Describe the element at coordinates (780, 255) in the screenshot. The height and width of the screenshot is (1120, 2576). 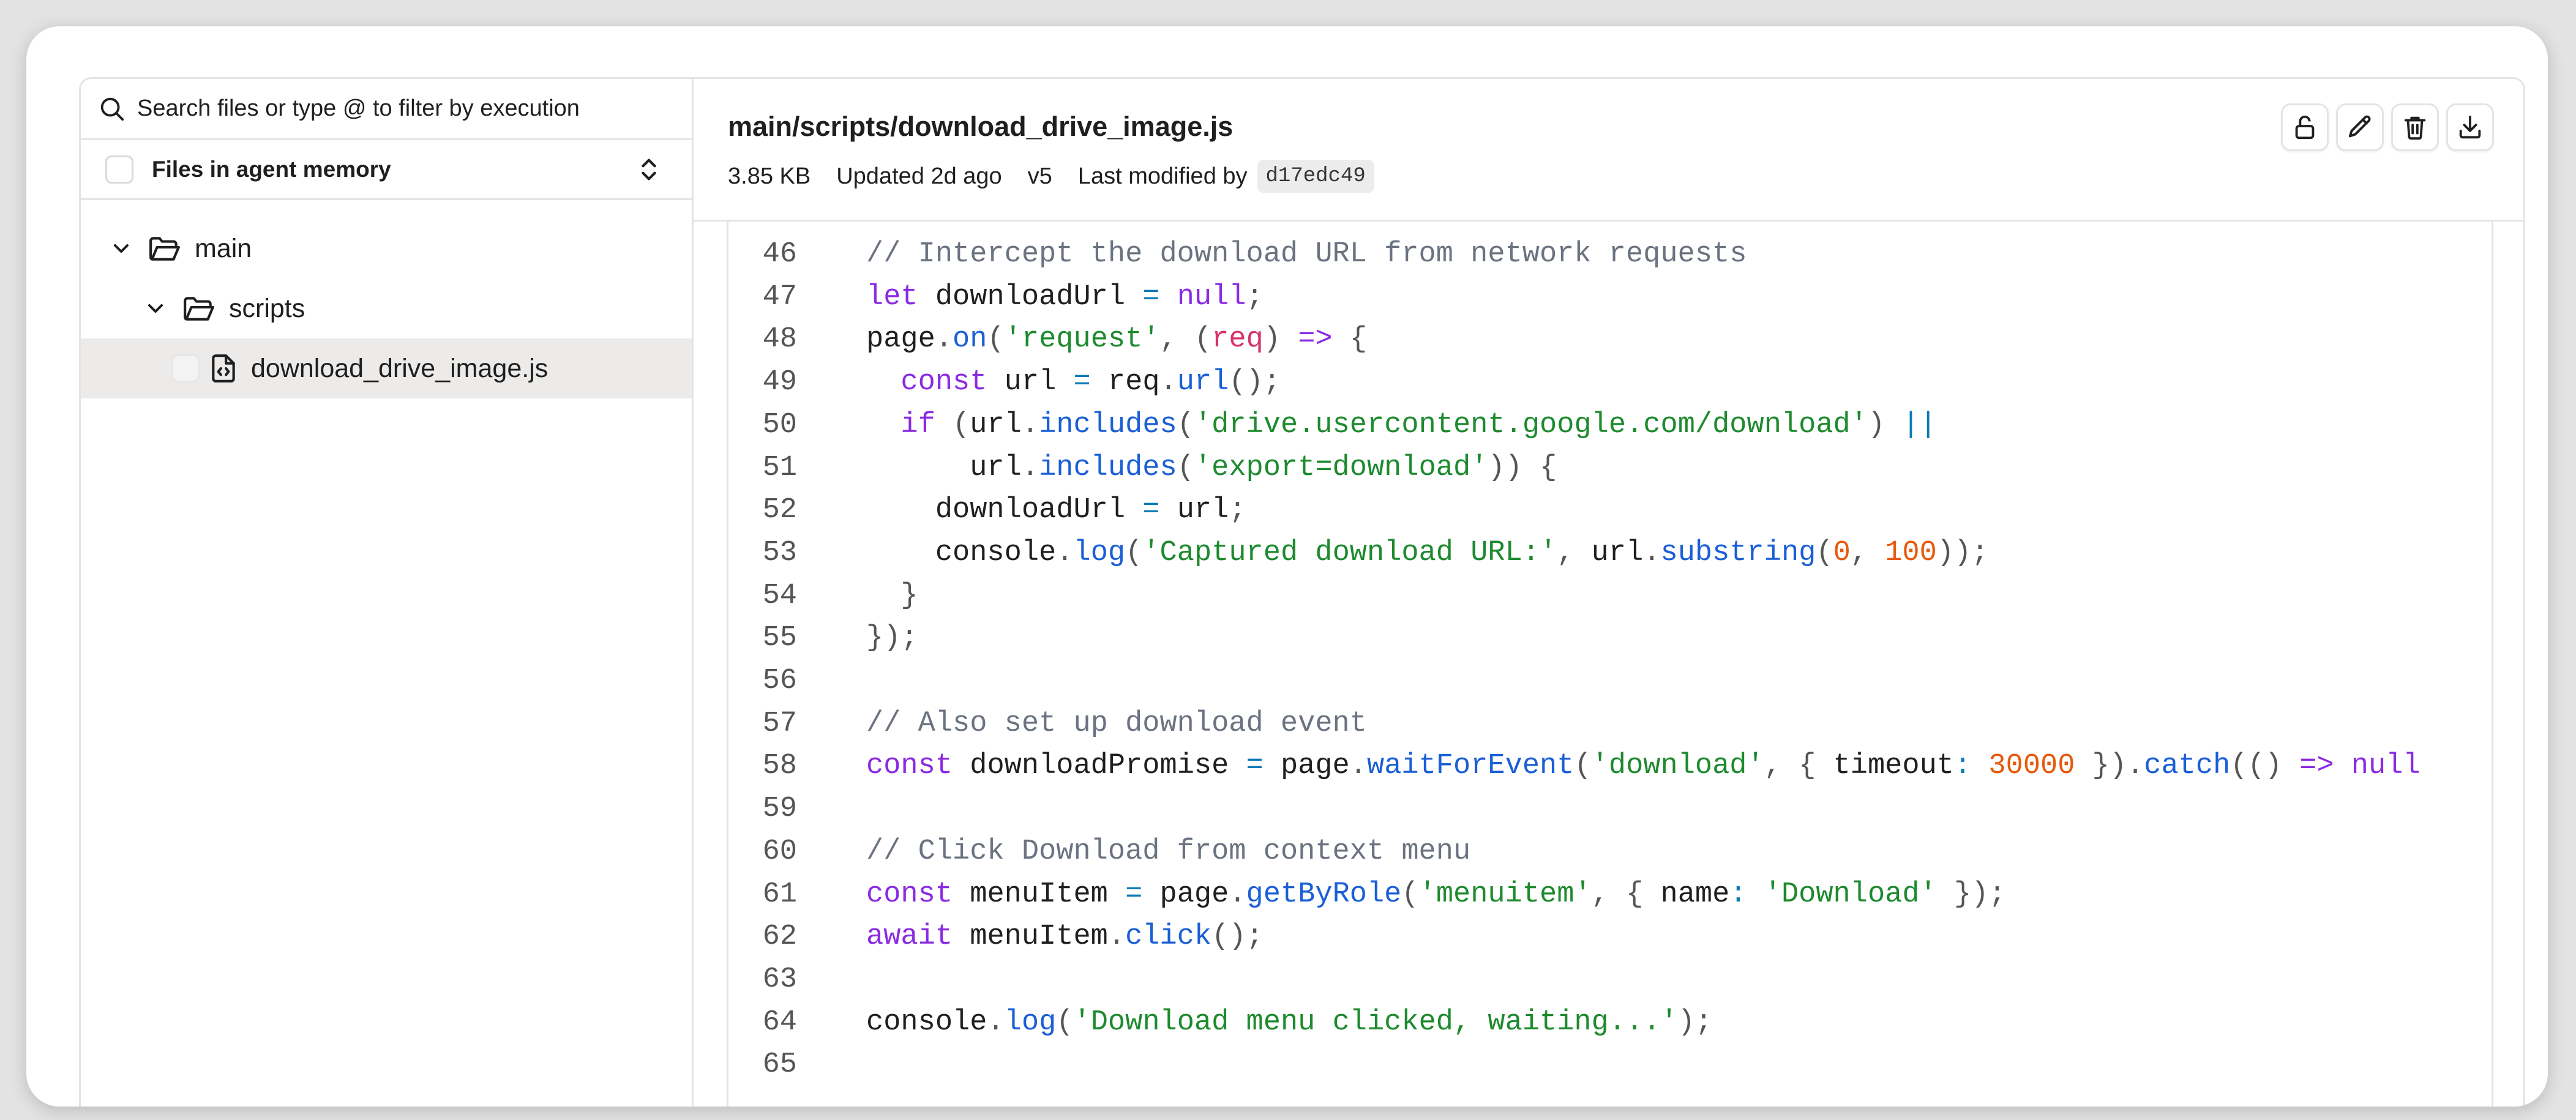
I see `line-number: 46` at that location.